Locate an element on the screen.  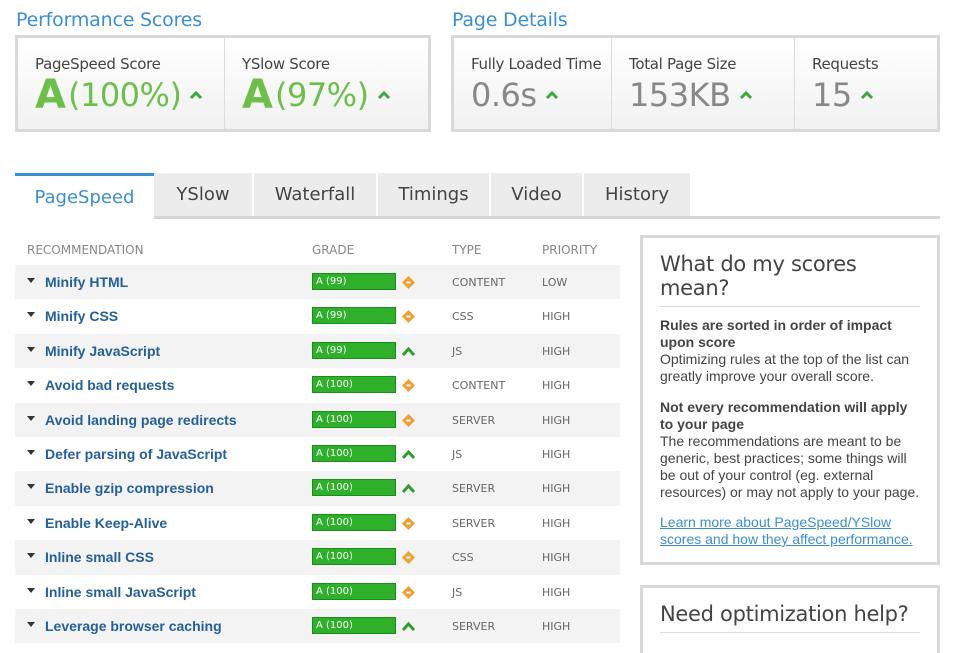
recommendation-name: Enable gzip compression is located at coordinates (129, 488).